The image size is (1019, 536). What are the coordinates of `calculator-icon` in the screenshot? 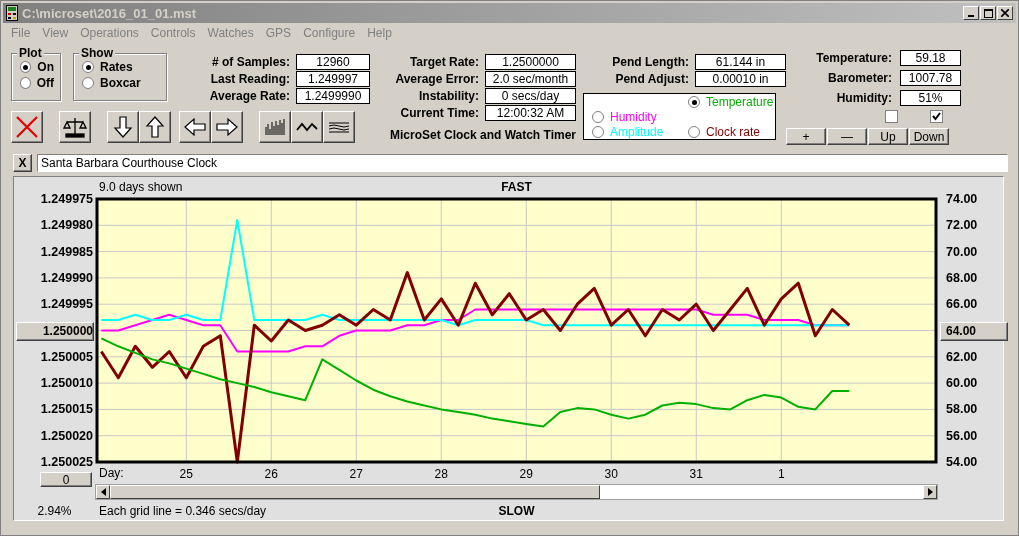 It's located at (12, 13).